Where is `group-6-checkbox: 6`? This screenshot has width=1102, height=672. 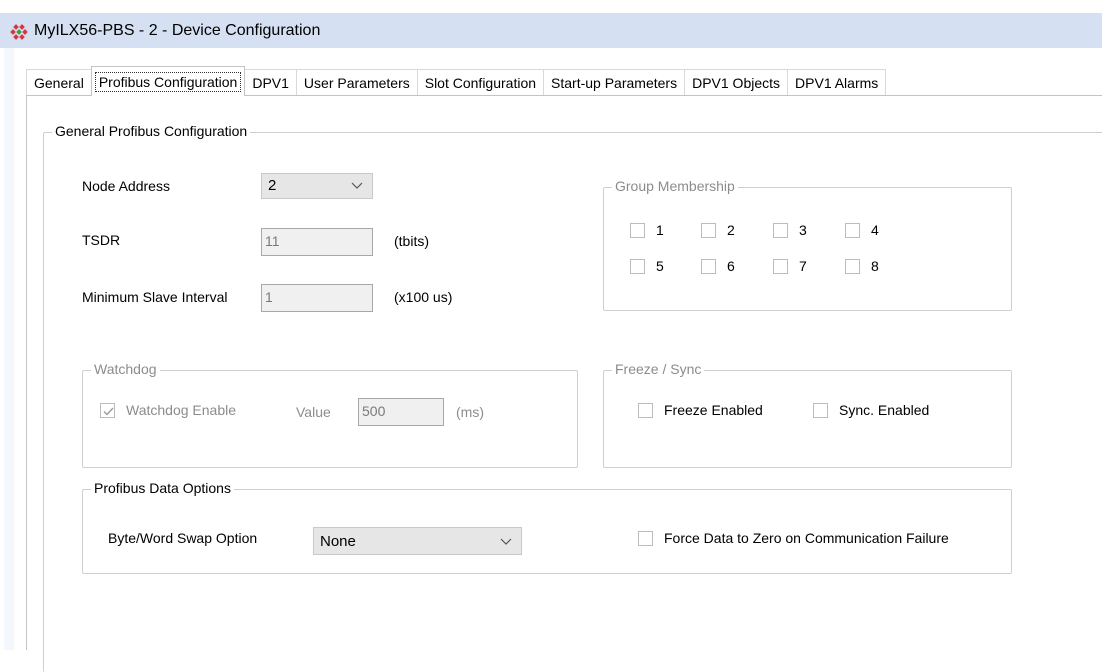
group-6-checkbox: 6 is located at coordinates (718, 266).